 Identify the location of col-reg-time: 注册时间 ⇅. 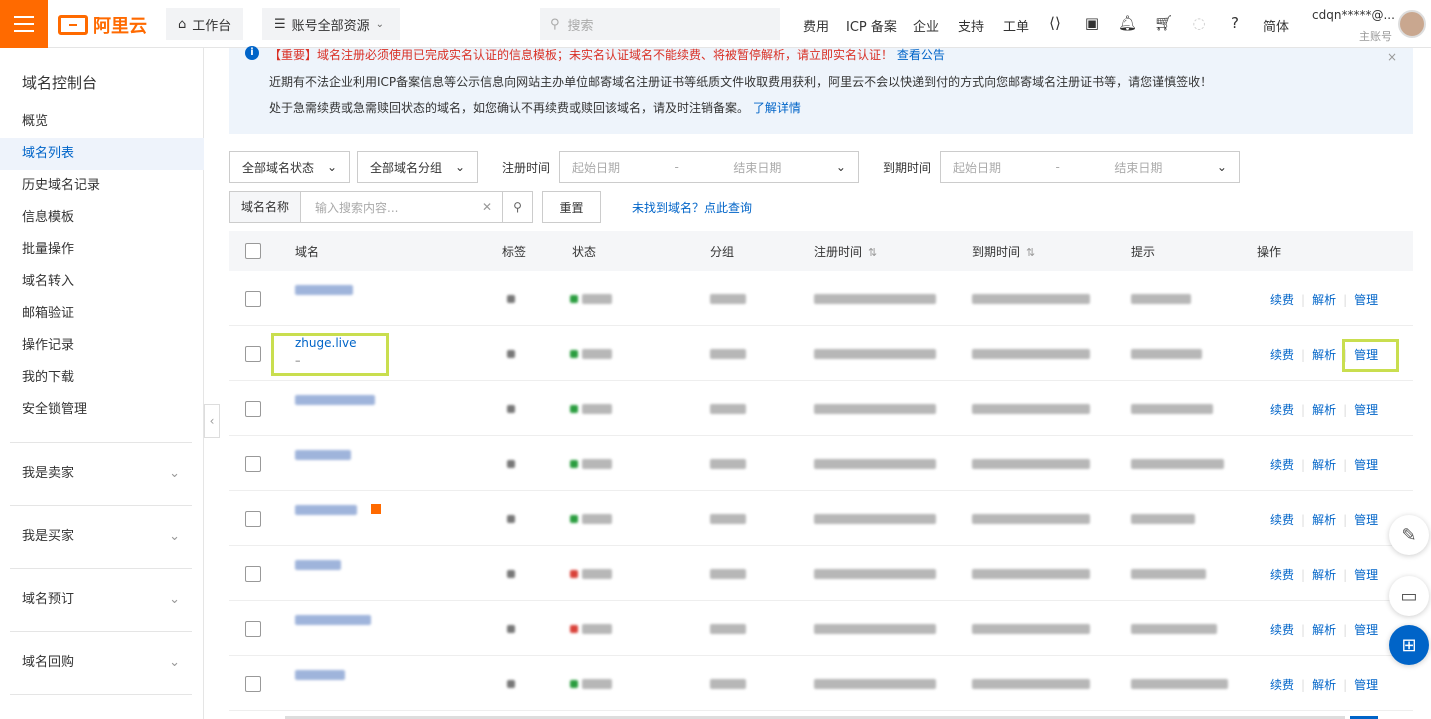
(845, 251).